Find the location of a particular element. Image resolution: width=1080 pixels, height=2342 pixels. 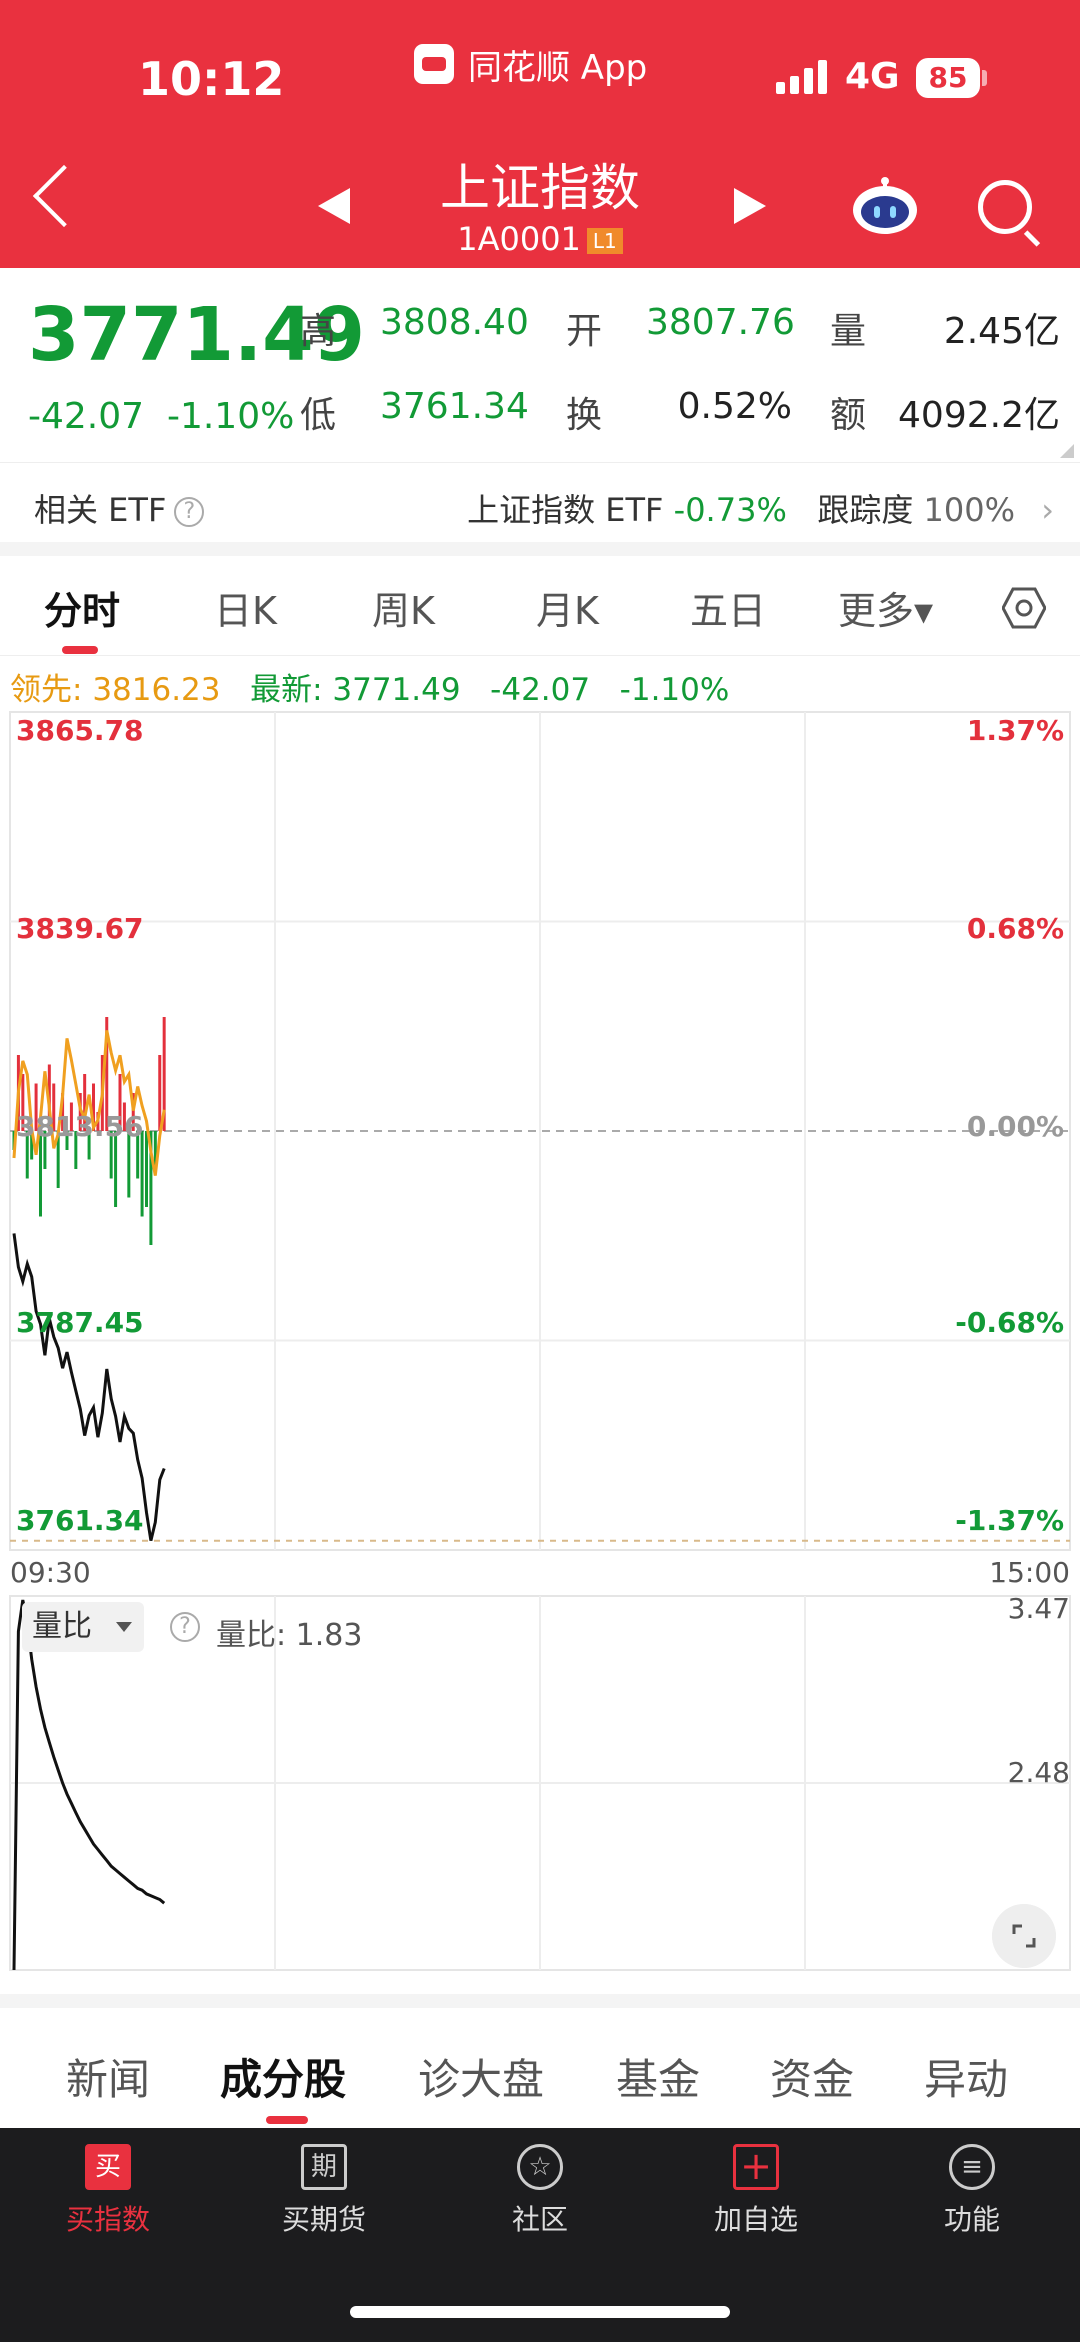

robot-assistant-icon is located at coordinates (885, 206).